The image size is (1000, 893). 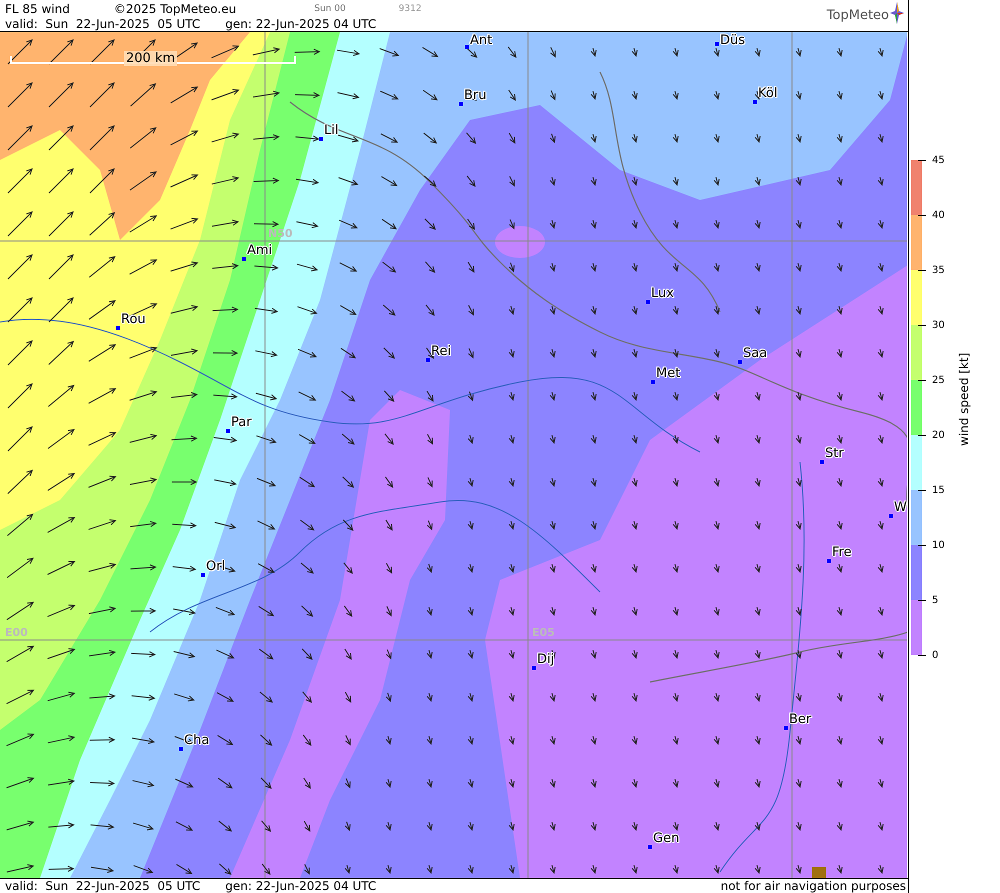 I want to click on scale-label: 200 km, so click(x=151, y=58).